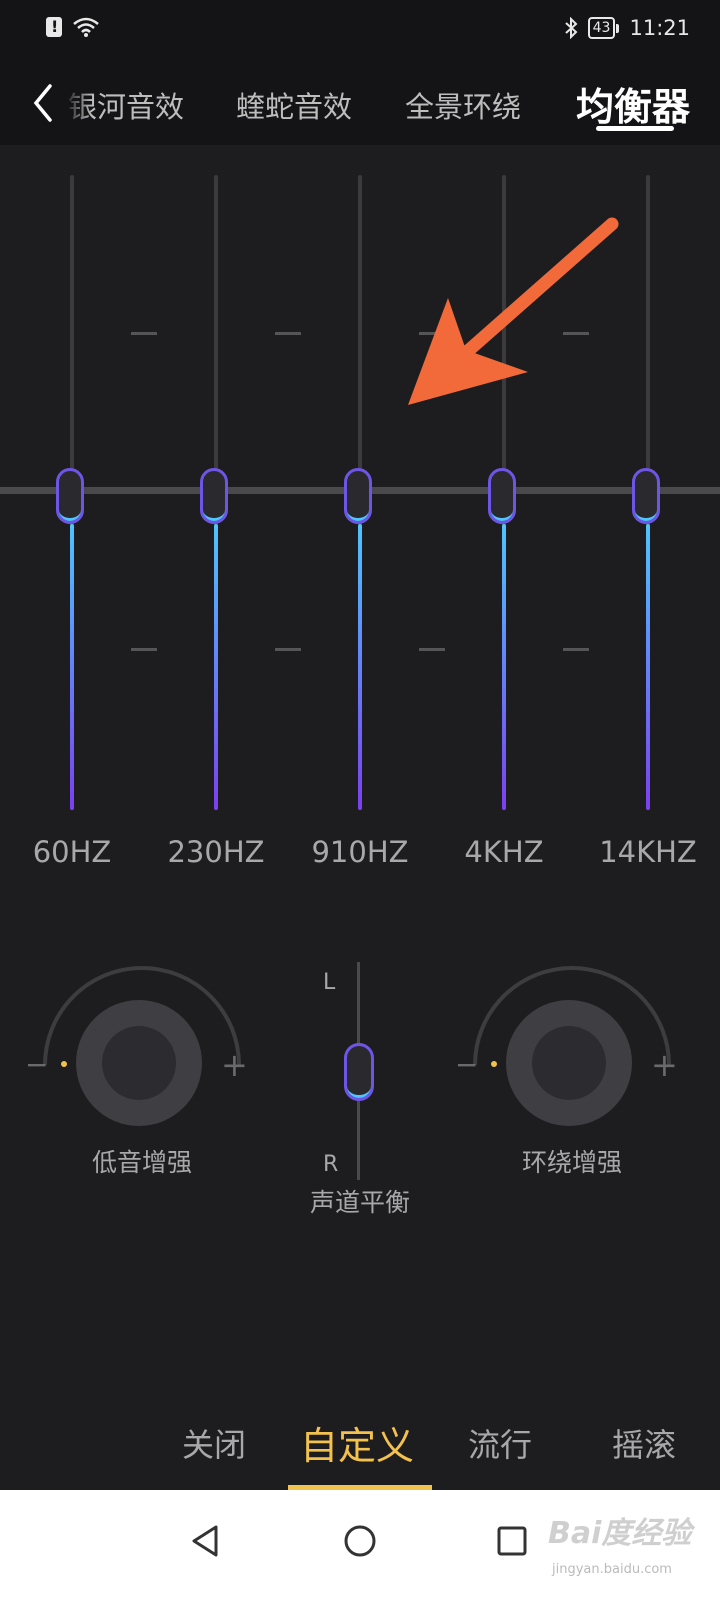  What do you see at coordinates (357, 1442) in the screenshot?
I see `preset-custom: 自定义` at bounding box center [357, 1442].